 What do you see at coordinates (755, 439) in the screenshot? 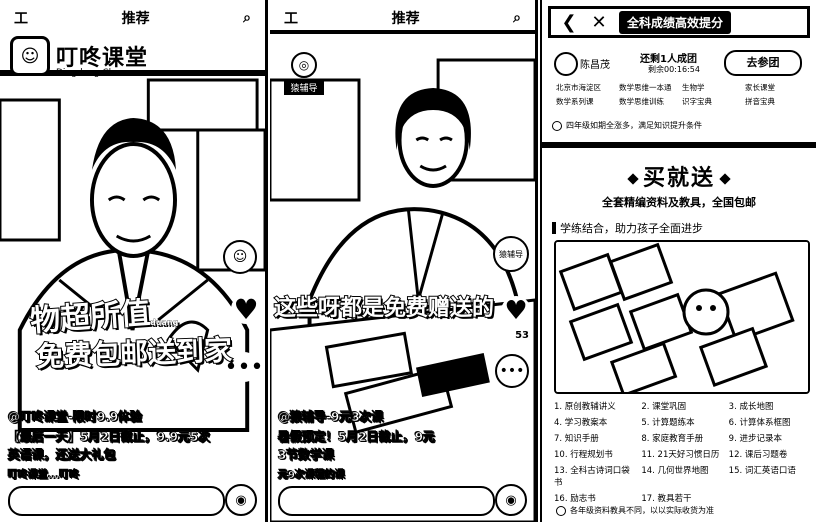
I see `list-item: 9. 进步记录本` at bounding box center [755, 439].